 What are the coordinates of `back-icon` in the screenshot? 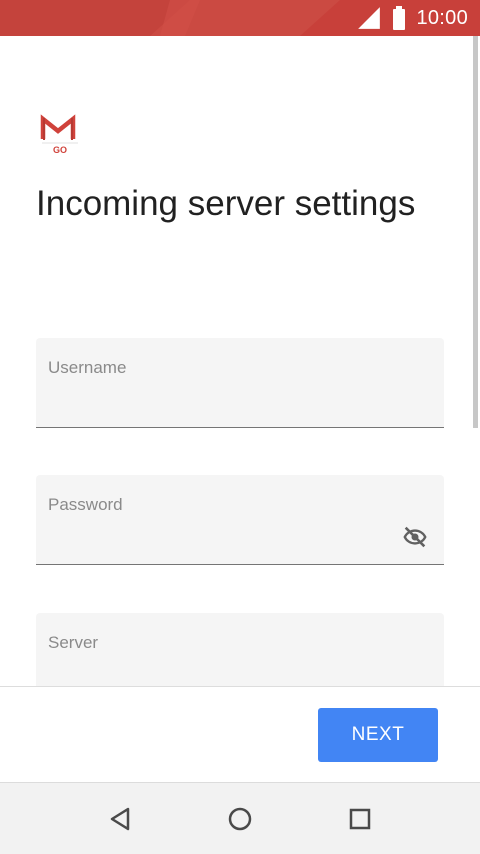 It's located at (120, 819).